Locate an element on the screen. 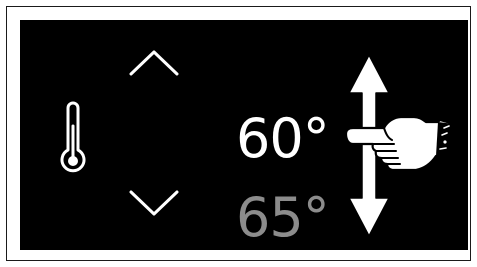  pointing-hand-icon is located at coordinates (400, 143).